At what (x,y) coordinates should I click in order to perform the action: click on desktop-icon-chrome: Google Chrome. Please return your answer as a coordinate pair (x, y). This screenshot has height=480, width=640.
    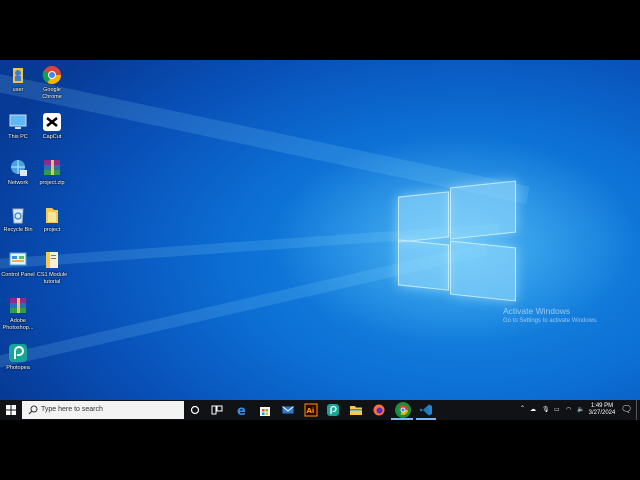
    Looking at the image, I should click on (52, 82).